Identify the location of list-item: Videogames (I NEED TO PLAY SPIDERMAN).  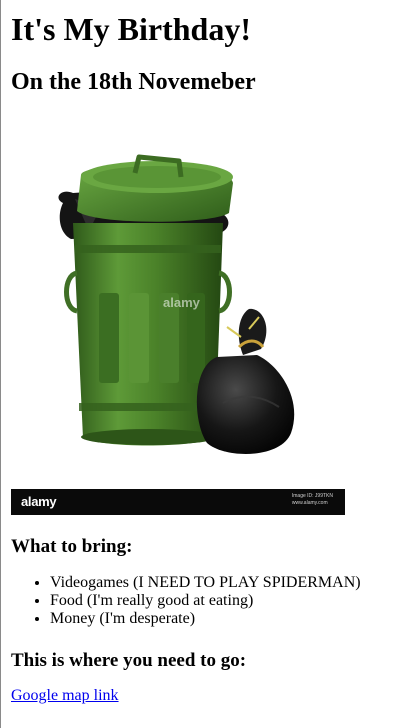
(205, 583).